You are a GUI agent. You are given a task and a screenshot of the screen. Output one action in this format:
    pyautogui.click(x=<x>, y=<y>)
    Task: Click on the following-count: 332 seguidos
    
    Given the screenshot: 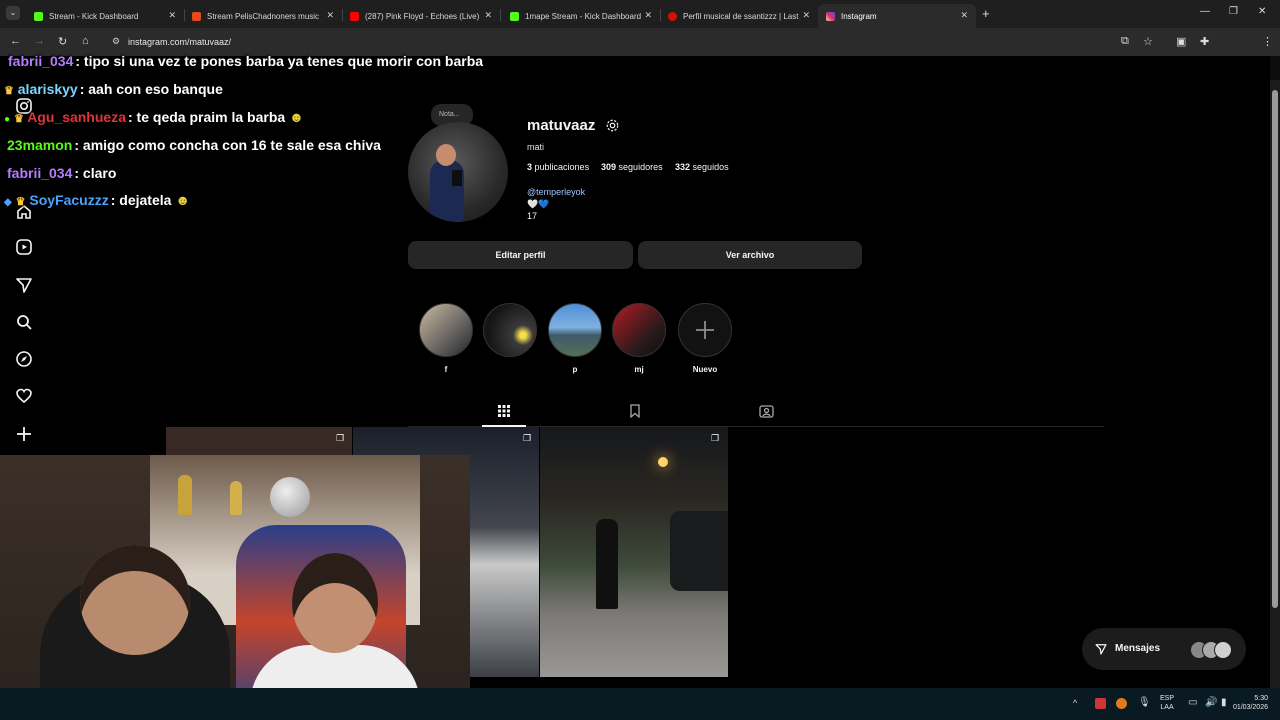 What is the action you would take?
    pyautogui.click(x=702, y=167)
    